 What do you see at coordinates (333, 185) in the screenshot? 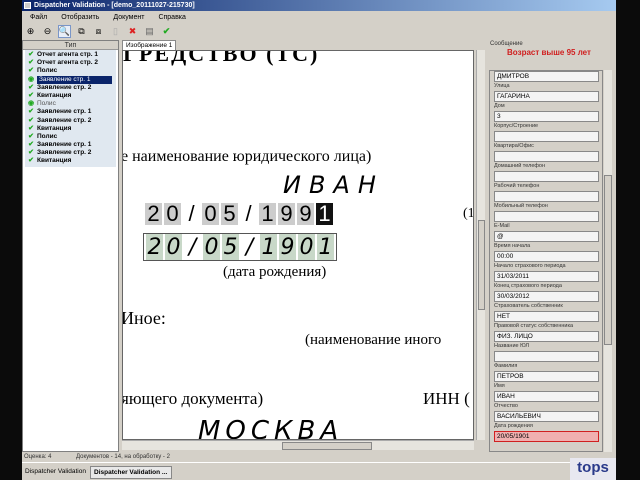
I see `hw-name: ИВАН` at bounding box center [333, 185].